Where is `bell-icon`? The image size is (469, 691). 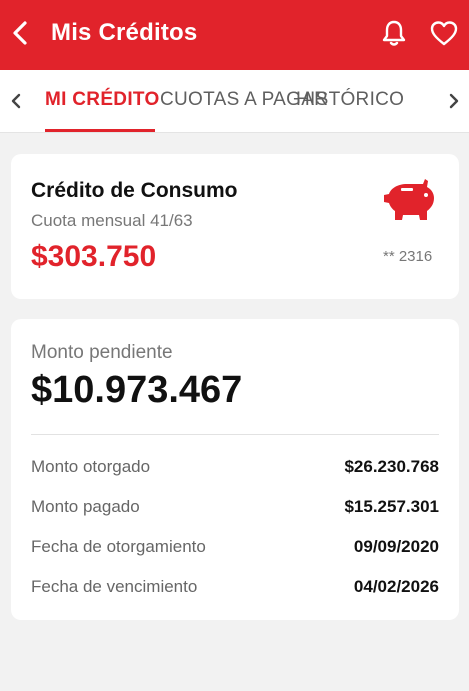
bell-icon is located at coordinates (394, 33).